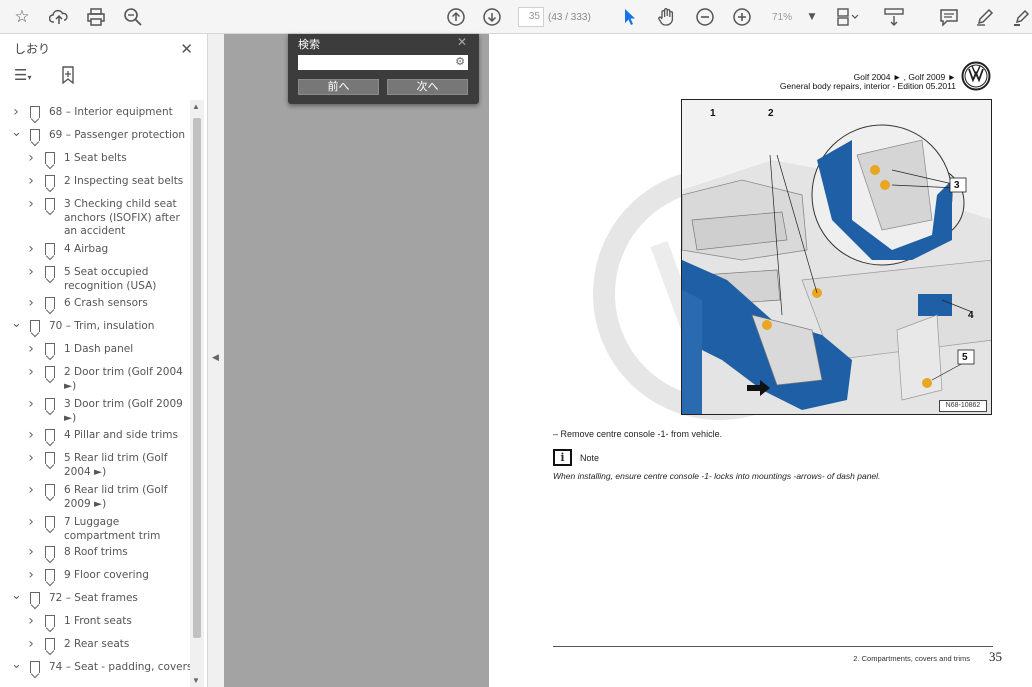 The image size is (1032, 687). I want to click on upload-cloud-icon, so click(59, 17).